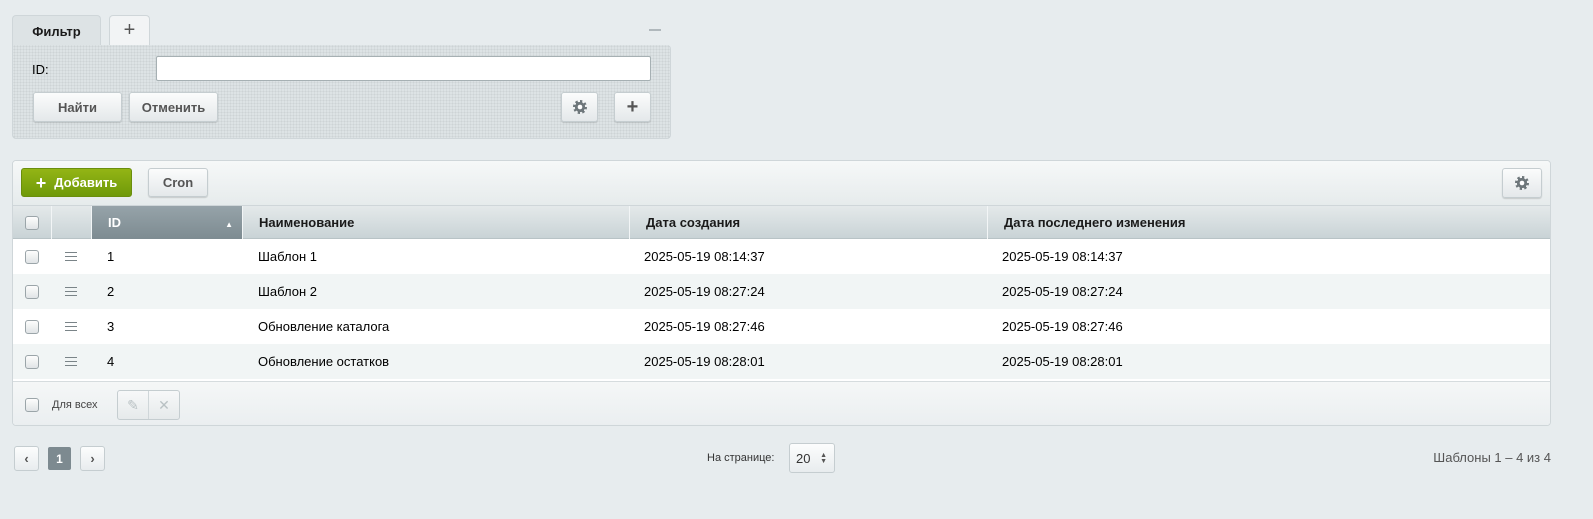 The image size is (1593, 519). Describe the element at coordinates (111, 256) in the screenshot. I see `cell-id: 1` at that location.